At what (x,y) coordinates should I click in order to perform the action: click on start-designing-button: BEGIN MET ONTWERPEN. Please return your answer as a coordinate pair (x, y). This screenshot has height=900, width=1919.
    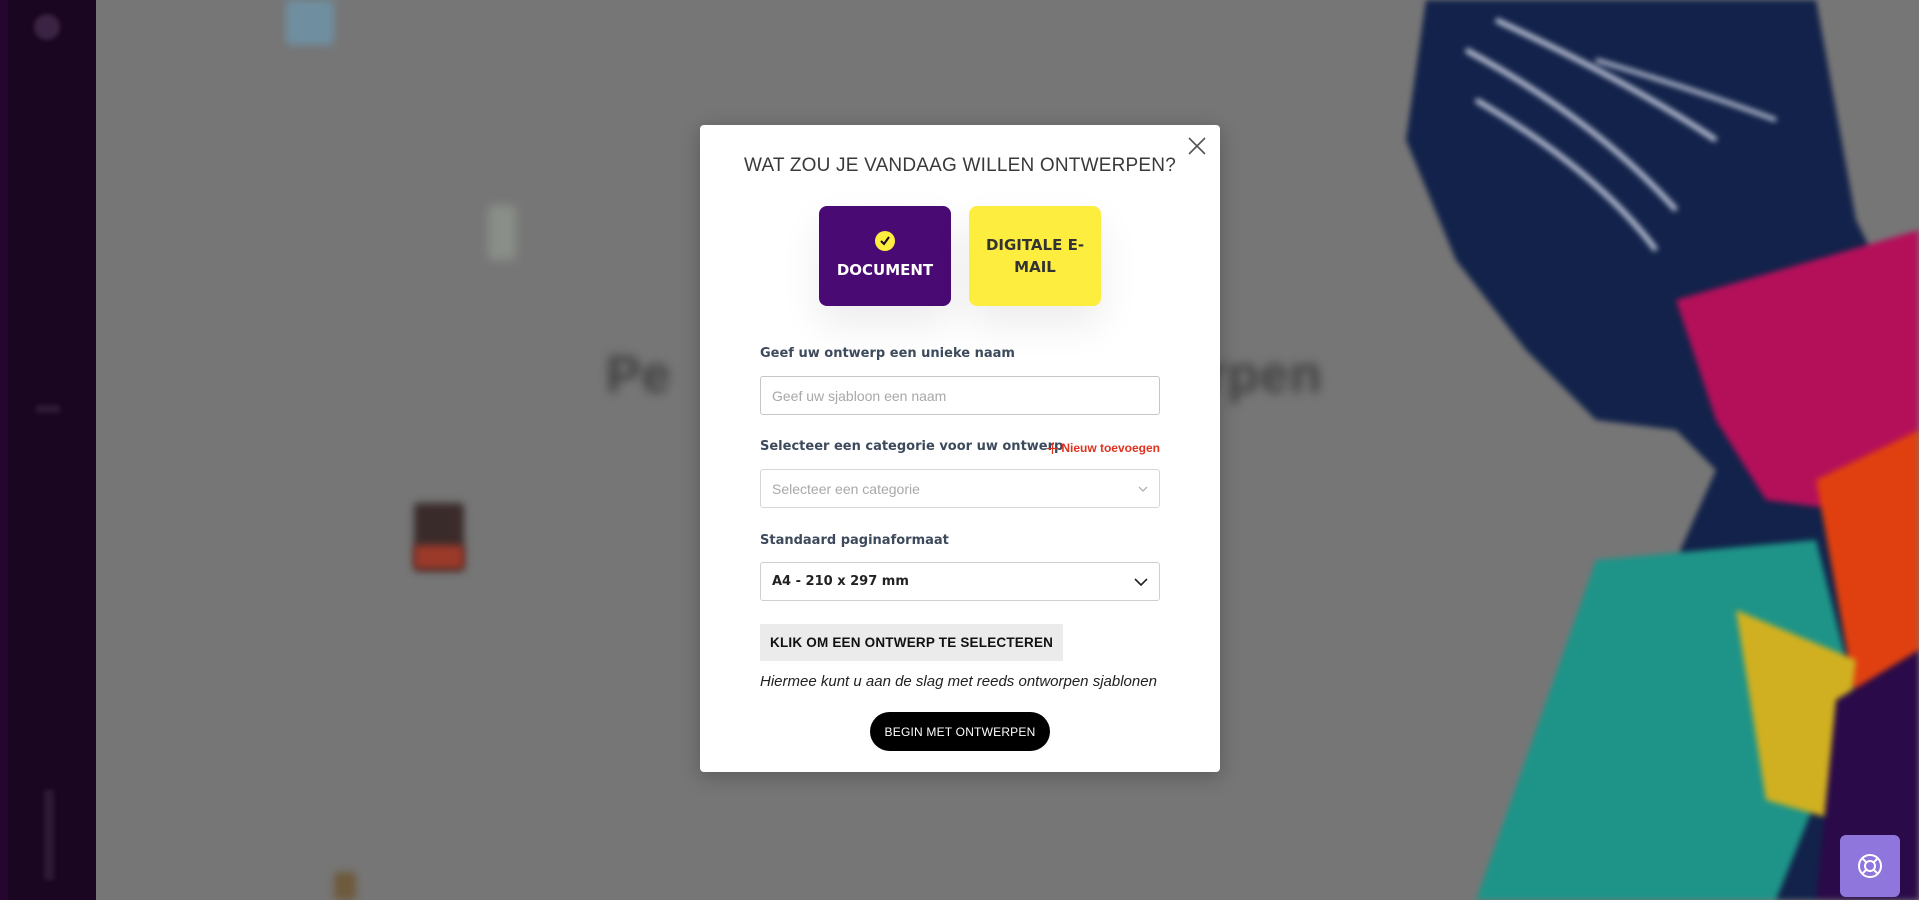
    Looking at the image, I should click on (960, 731).